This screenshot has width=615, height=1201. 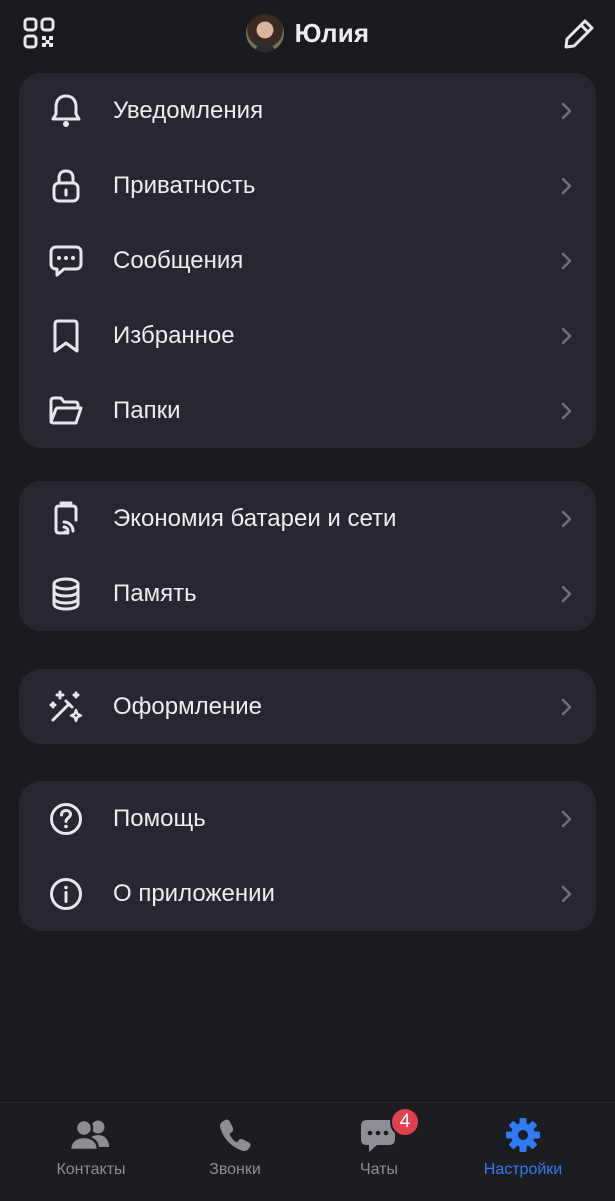 I want to click on row-label: Экономия батареи и сети, so click(x=254, y=519).